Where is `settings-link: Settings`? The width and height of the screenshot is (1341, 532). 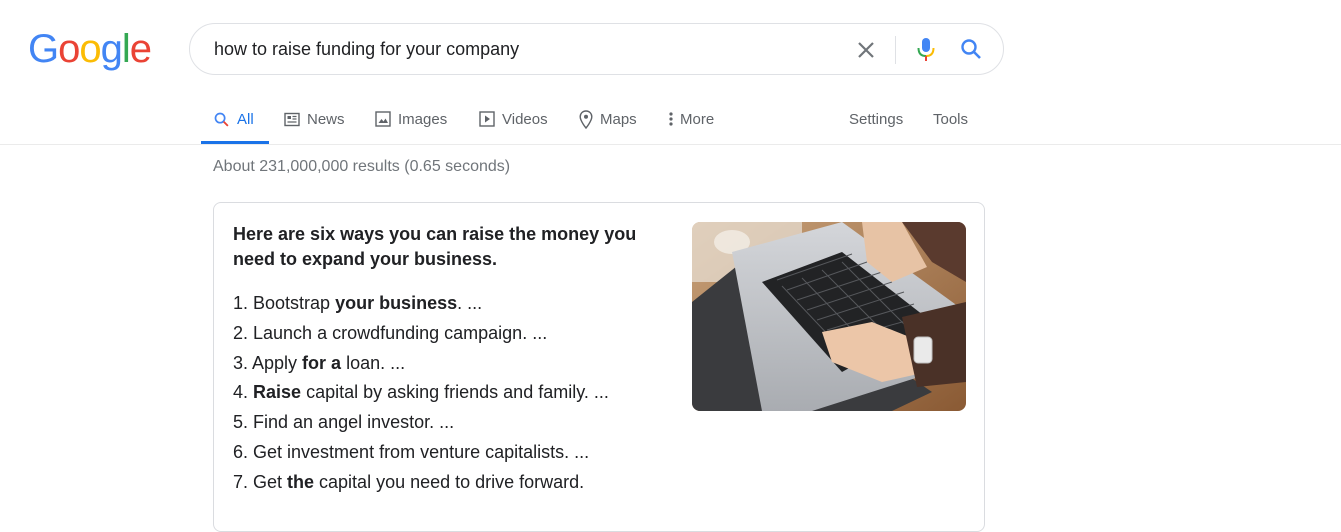
settings-link: Settings is located at coordinates (876, 119).